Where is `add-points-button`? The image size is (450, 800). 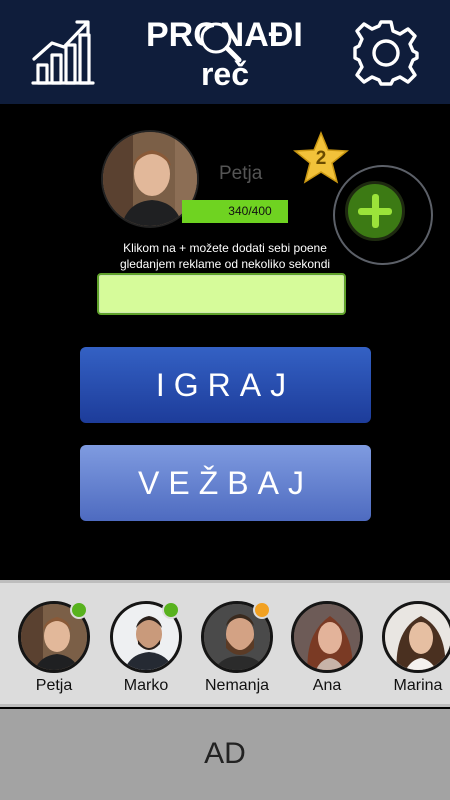
add-points-button is located at coordinates (375, 211).